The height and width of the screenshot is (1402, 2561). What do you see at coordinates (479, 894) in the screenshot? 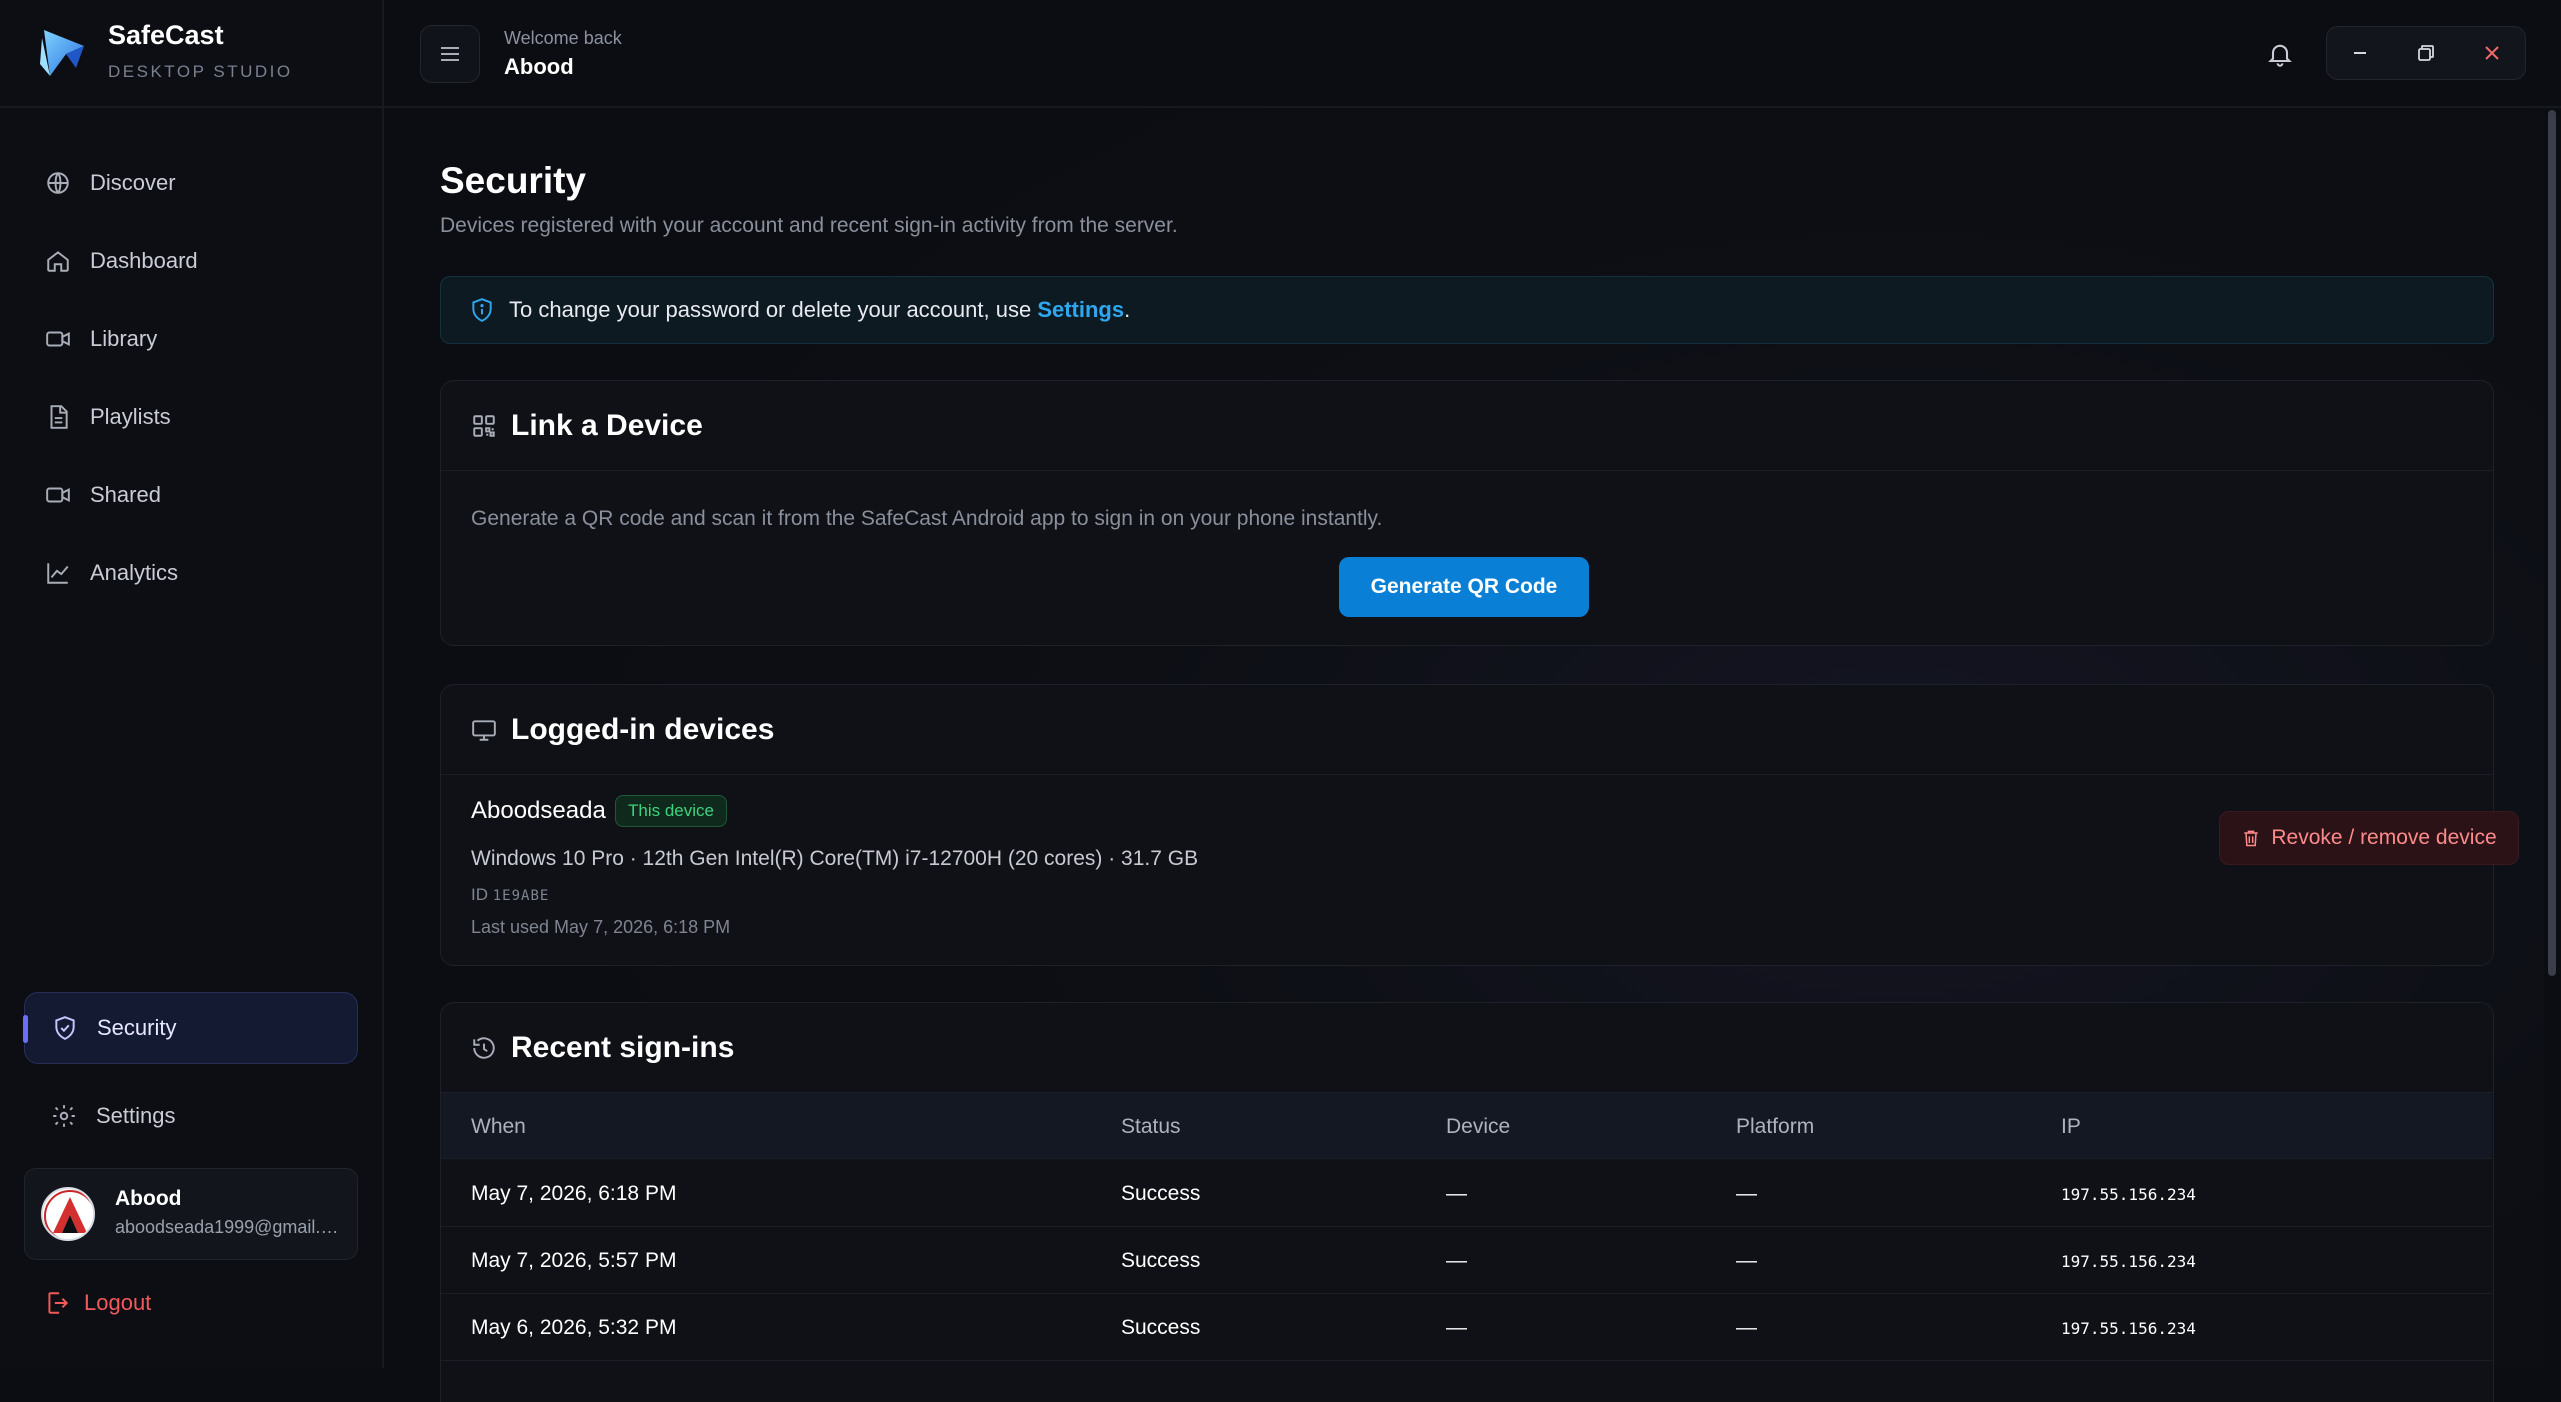
I see `device-id-label: ID` at bounding box center [479, 894].